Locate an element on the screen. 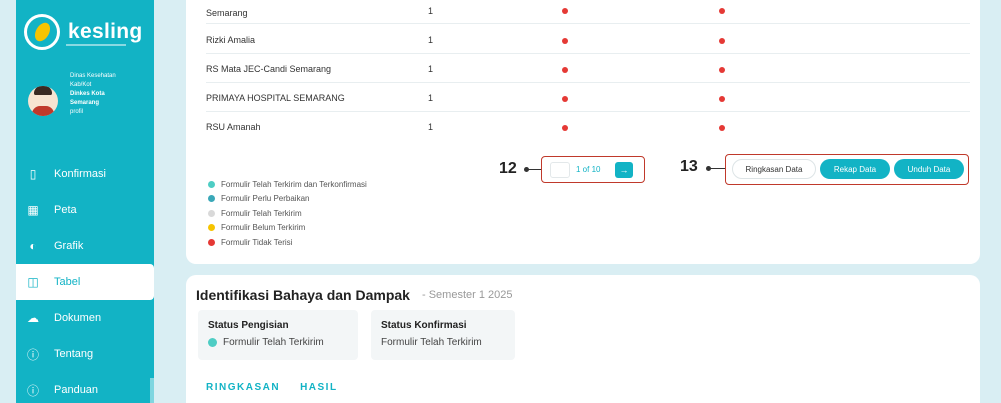 Image resolution: width=1001 pixels, height=403 pixels. row-name: Semarang is located at coordinates (227, 13).